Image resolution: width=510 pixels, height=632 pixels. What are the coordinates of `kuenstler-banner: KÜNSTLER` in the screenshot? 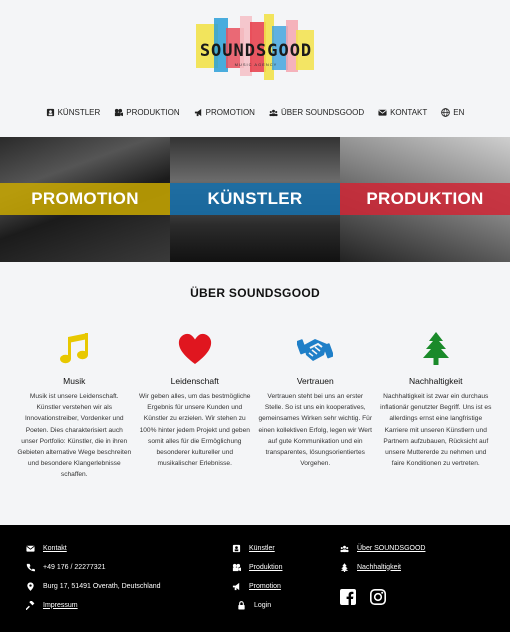 It's located at (255, 199).